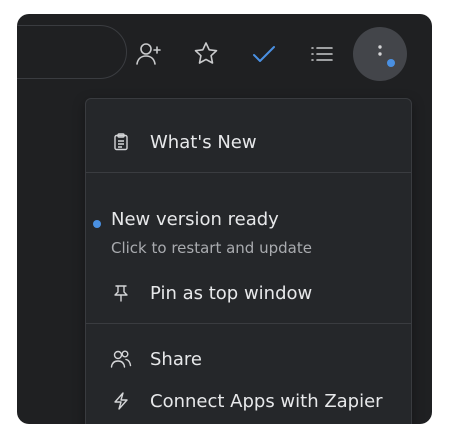 This screenshot has width=450, height=440. Describe the element at coordinates (195, 219) in the screenshot. I see `update-title: New version ready` at that location.